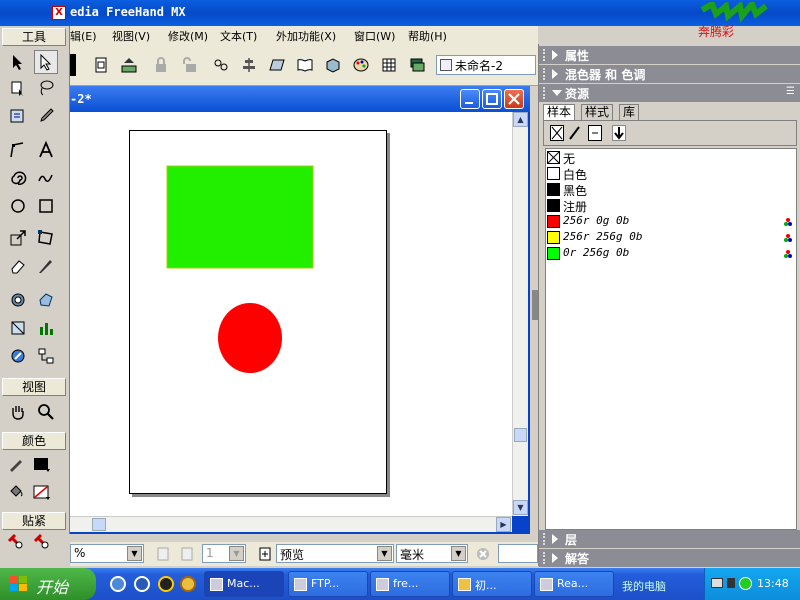 This screenshot has width=800, height=600. Describe the element at coordinates (400, 19) in the screenshot. I see `app-title-bar: X edia FreeHand MX 奔腾彩` at that location.